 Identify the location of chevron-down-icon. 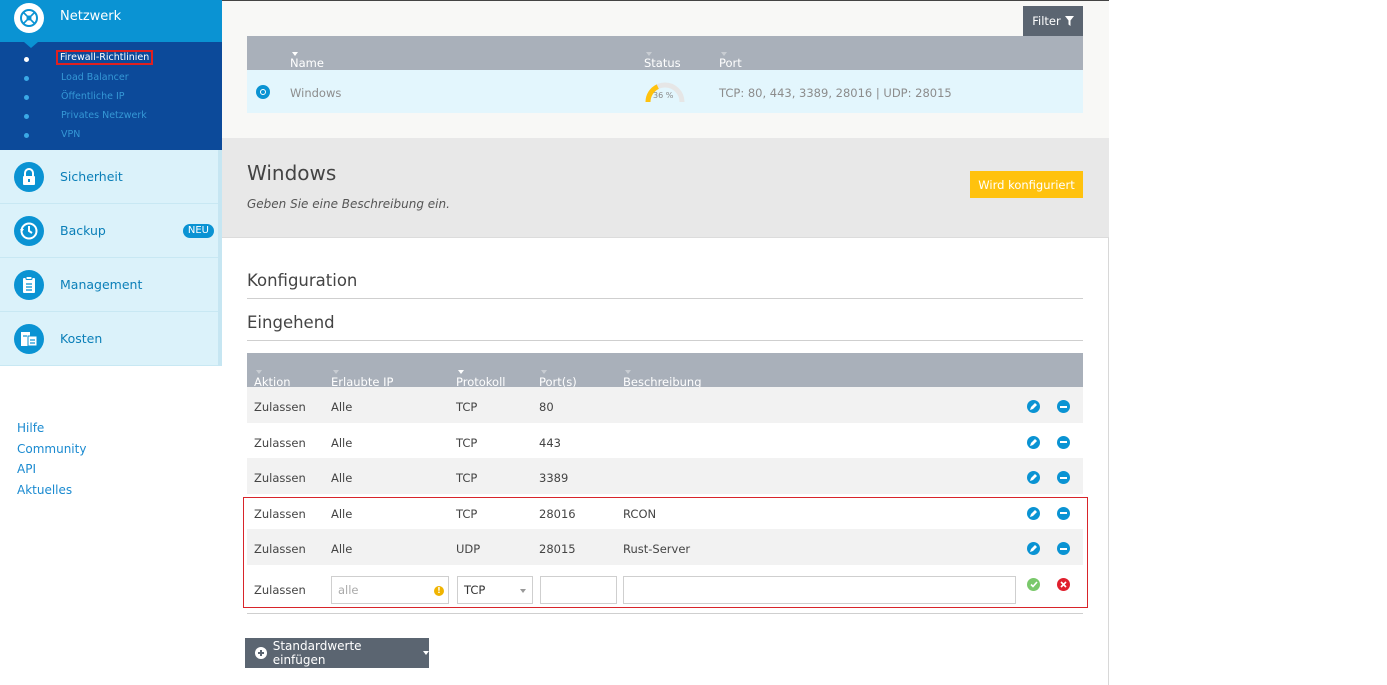
(523, 591).